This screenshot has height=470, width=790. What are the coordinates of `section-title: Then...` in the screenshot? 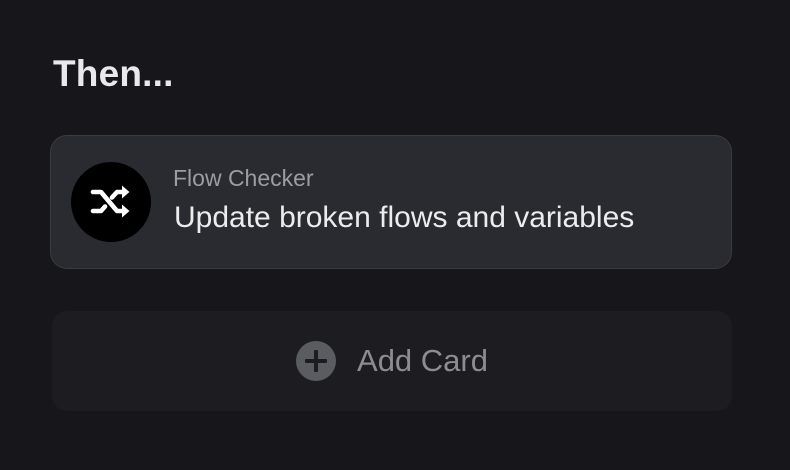 It's located at (113, 73).